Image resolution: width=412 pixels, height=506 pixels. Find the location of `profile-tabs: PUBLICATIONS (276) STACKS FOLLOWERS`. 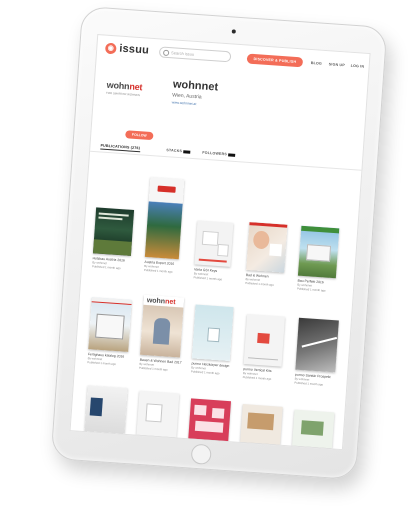

profile-tabs: PUBLICATIONS (276) STACKS FOLLOWERS is located at coordinates (226, 155).